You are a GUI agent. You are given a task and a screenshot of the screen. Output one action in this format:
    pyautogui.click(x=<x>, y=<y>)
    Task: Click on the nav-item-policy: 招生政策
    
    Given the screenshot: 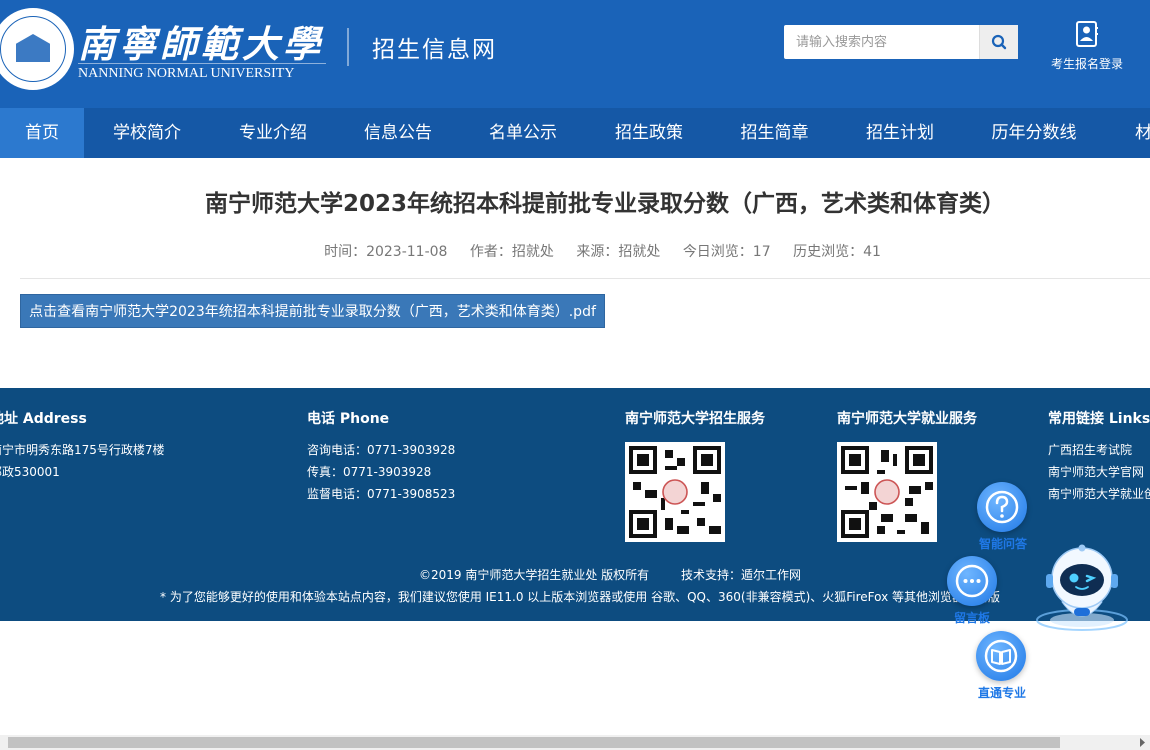 What is the action you would take?
    pyautogui.click(x=649, y=133)
    